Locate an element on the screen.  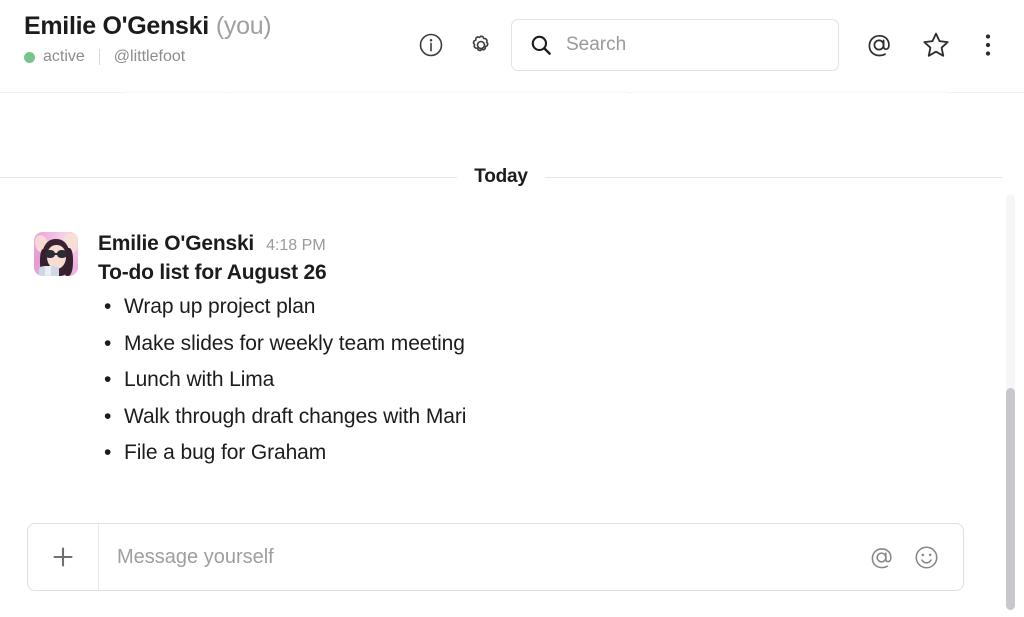
avatar is located at coordinates (56, 254).